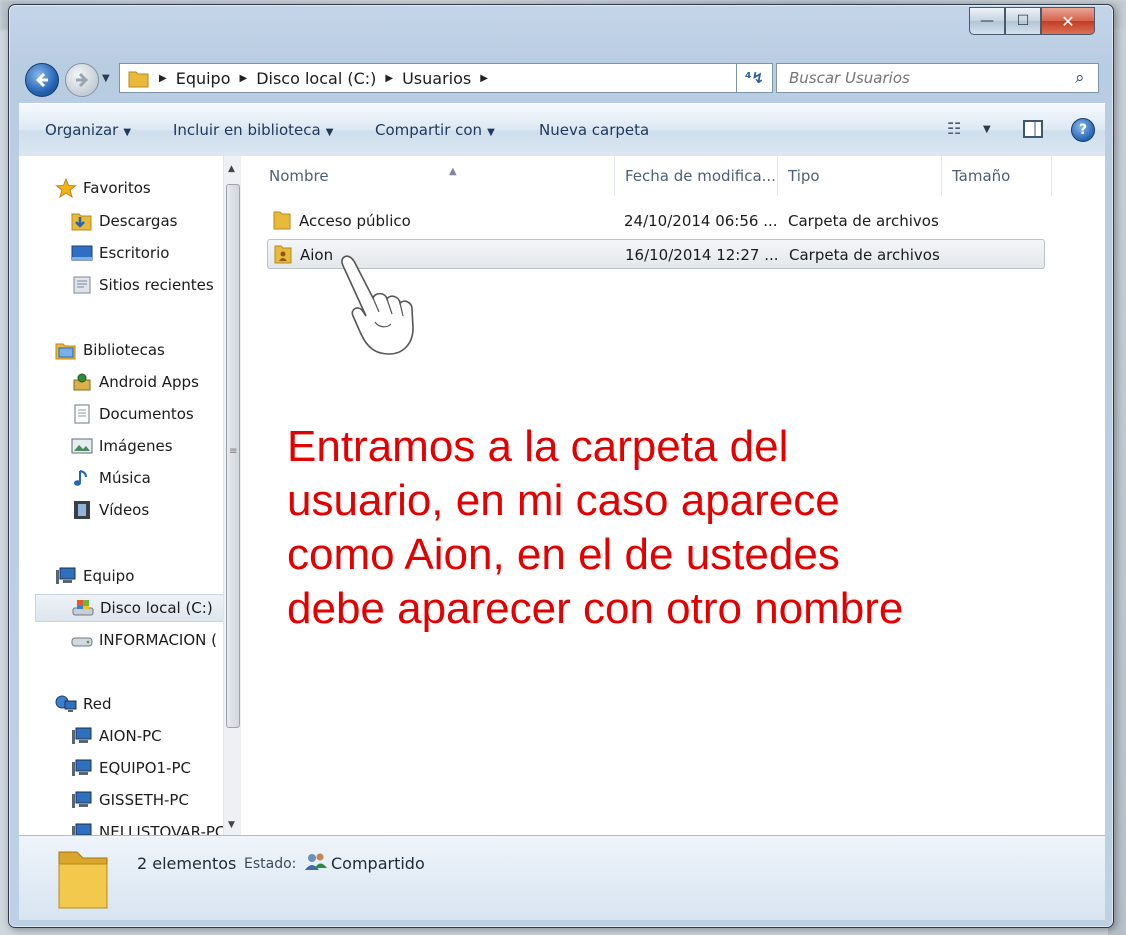 The image size is (1126, 935). What do you see at coordinates (231, 169) in the screenshot?
I see `scroll-up-icon: ▲` at bounding box center [231, 169].